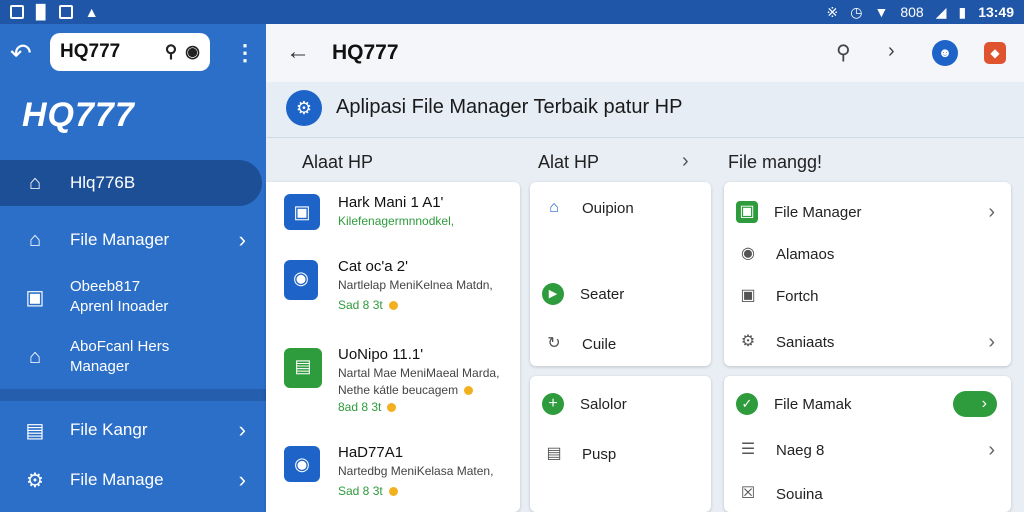 The width and height of the screenshot is (1024, 512). Describe the element at coordinates (603, 404) in the screenshot. I see `tool-item-label: Salolor` at that location.